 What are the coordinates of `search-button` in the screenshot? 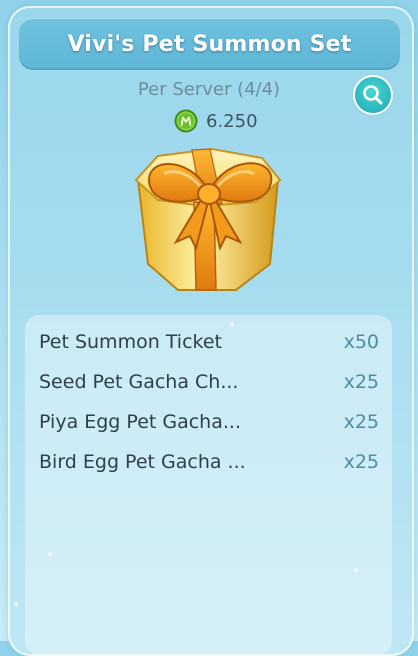 It's located at (373, 95).